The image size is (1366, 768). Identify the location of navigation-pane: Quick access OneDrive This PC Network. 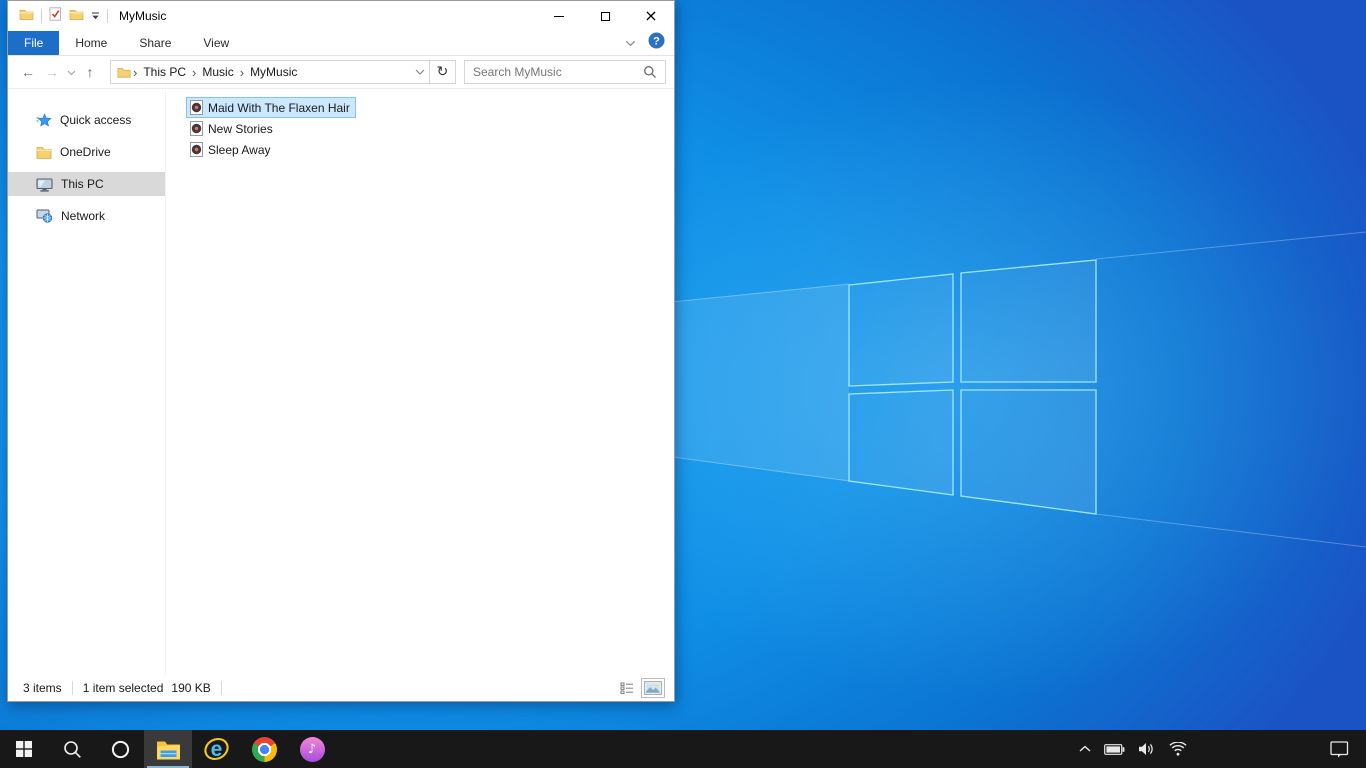
(87, 382).